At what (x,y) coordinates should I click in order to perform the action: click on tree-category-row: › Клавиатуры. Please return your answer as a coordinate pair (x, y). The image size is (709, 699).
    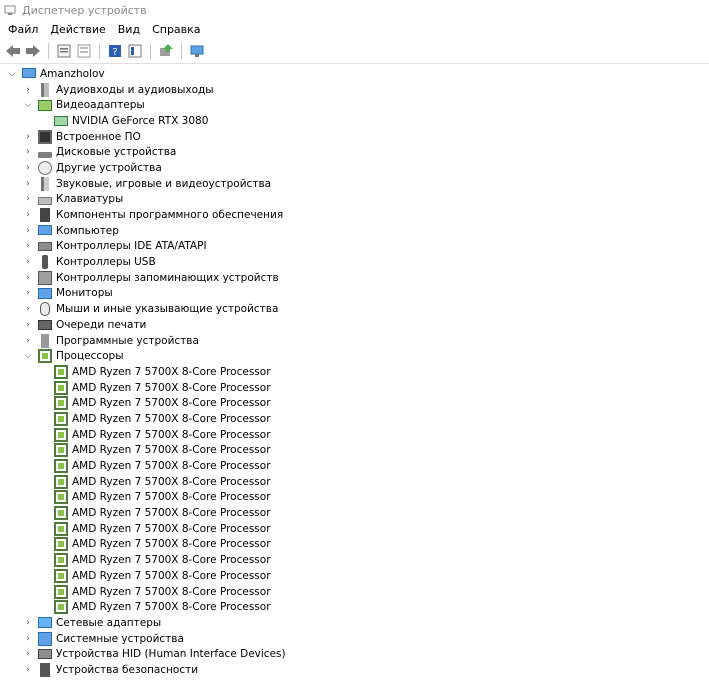
    Looking at the image, I should click on (354, 200).